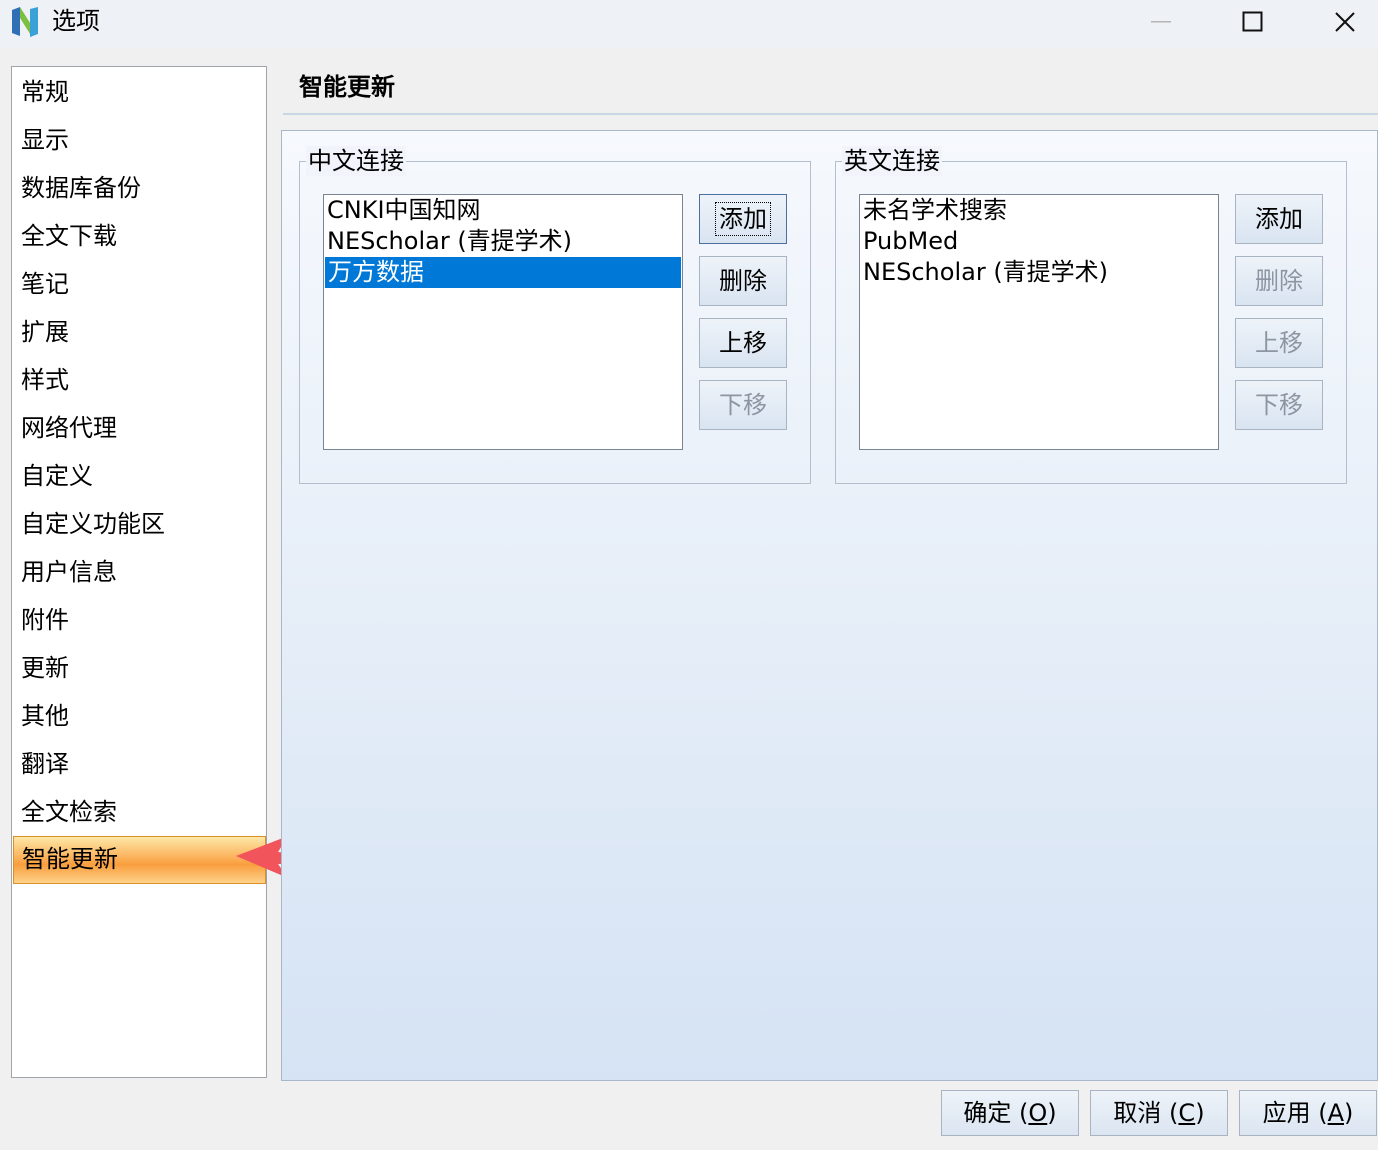 The height and width of the screenshot is (1150, 1378). What do you see at coordinates (139, 620) in the screenshot?
I see `sidebar-item-attachments: 附件` at bounding box center [139, 620].